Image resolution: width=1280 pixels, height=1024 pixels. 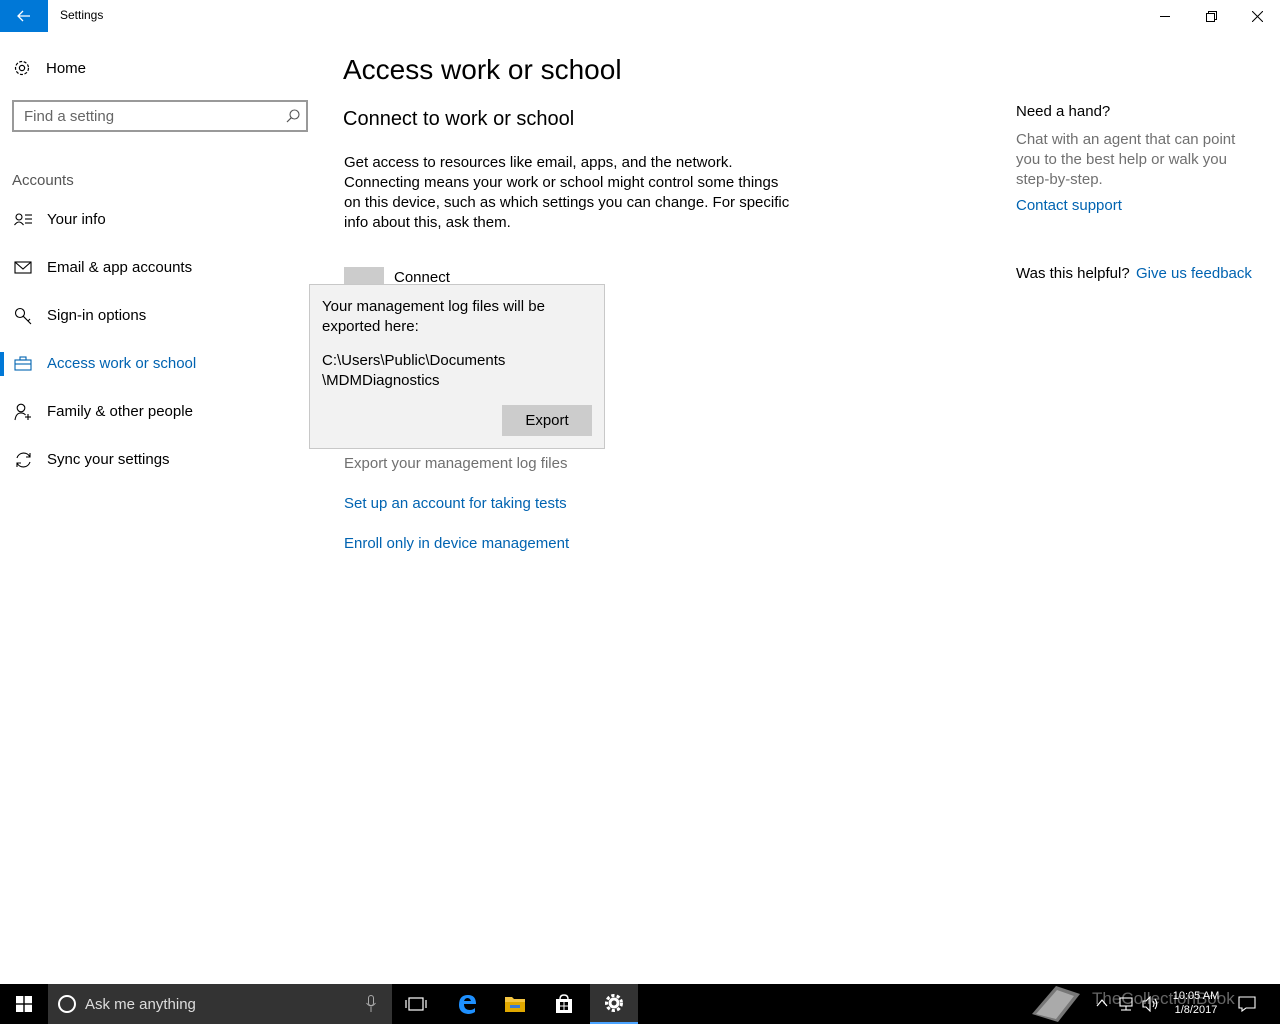 I want to click on store-bag-icon, so click(x=564, y=1003).